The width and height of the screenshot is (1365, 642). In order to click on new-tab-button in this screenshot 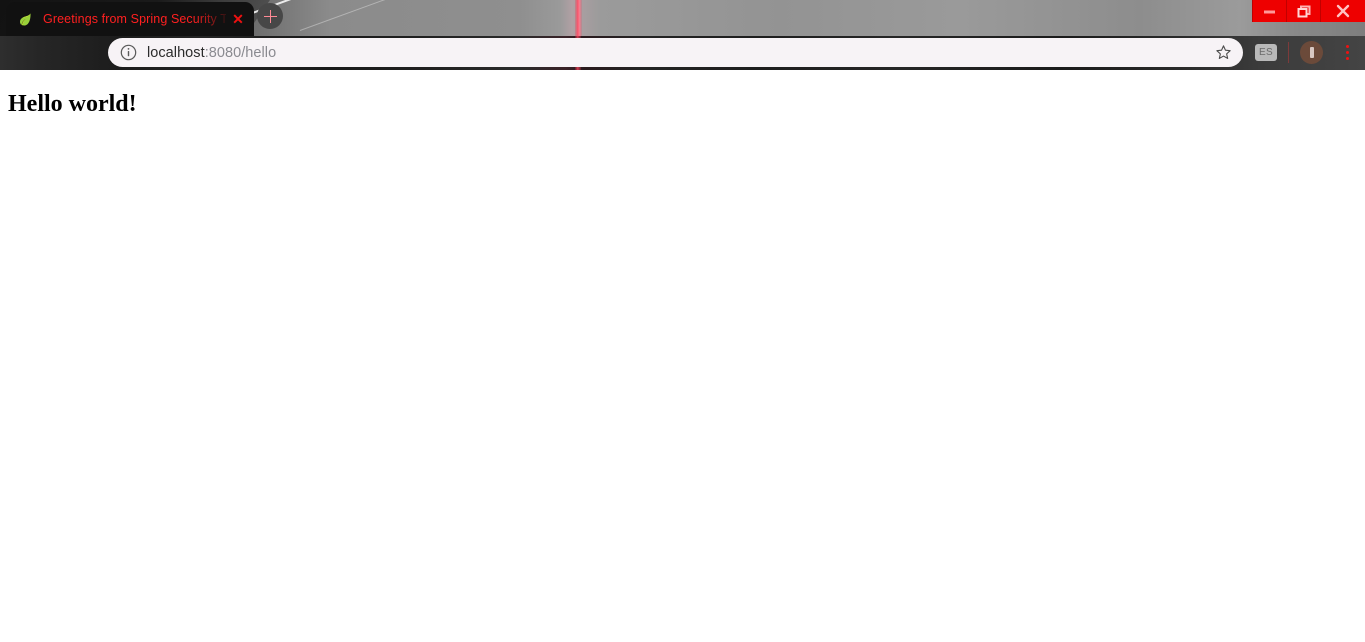, I will do `click(270, 16)`.